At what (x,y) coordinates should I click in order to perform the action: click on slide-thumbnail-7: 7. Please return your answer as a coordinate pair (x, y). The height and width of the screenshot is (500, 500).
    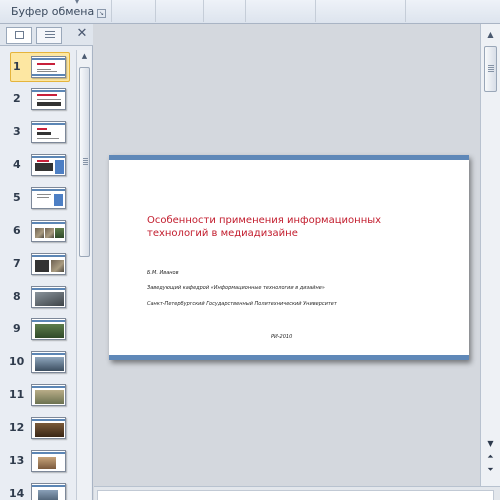
    Looking at the image, I should click on (38, 266).